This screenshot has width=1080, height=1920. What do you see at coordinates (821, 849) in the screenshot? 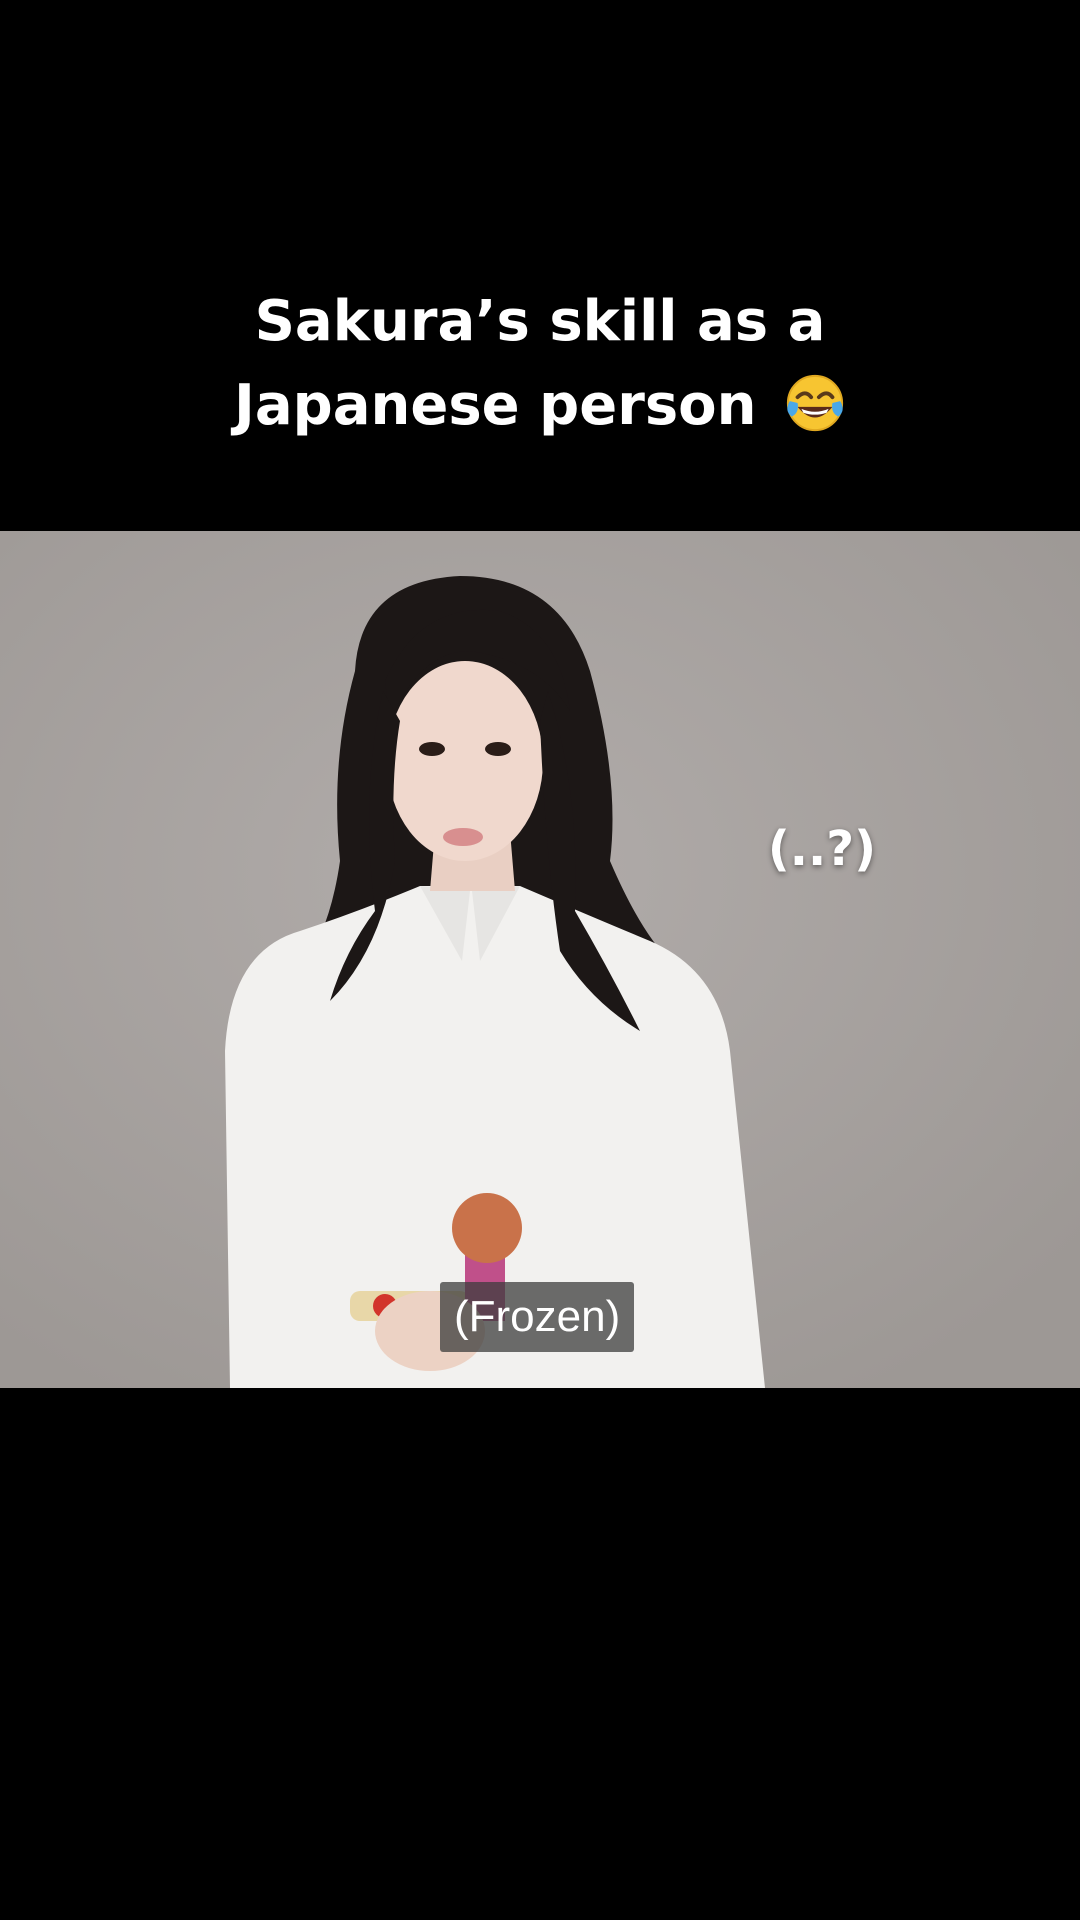
I see `overlay-reaction-text: (..?)` at bounding box center [821, 849].